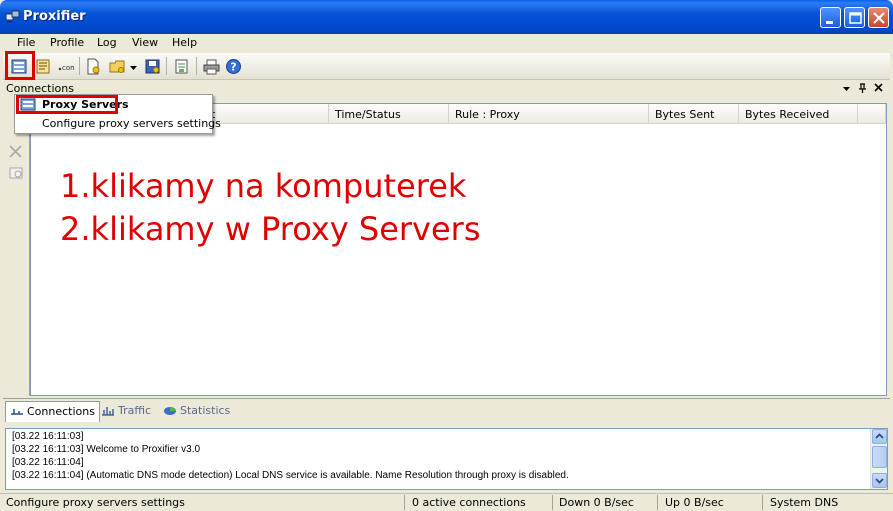 The height and width of the screenshot is (511, 893). Describe the element at coordinates (26, 42) in the screenshot. I see `menu-file: File` at that location.